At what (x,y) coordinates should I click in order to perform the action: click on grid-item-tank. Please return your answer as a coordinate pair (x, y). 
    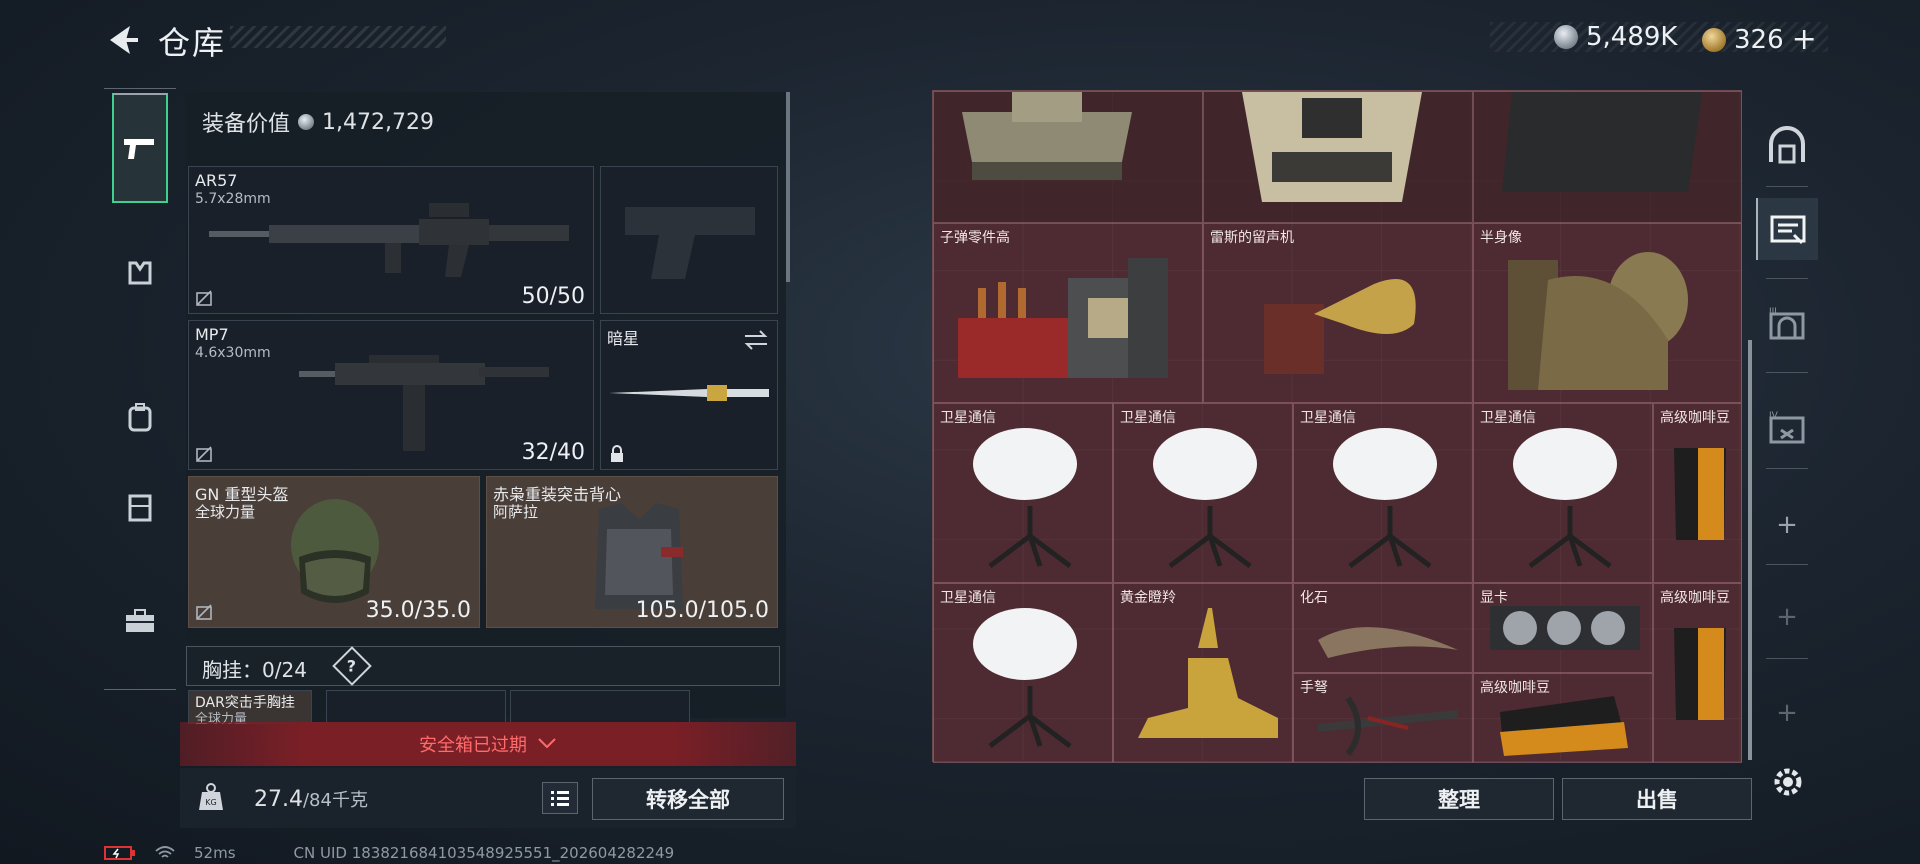
    Looking at the image, I should click on (1068, 157).